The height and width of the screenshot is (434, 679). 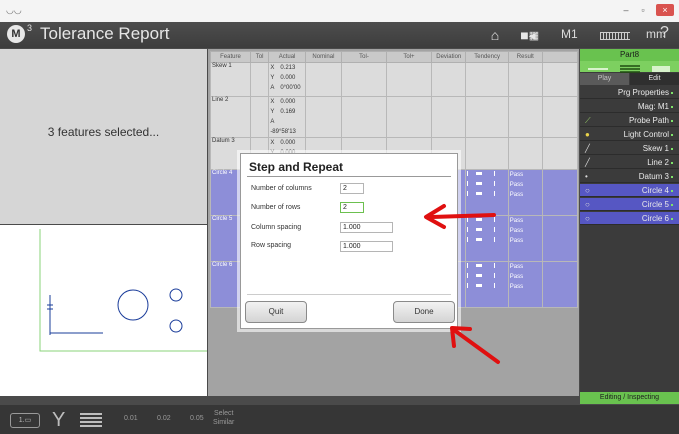 What do you see at coordinates (629, 55) in the screenshot?
I see `part-name: Part8` at bounding box center [629, 55].